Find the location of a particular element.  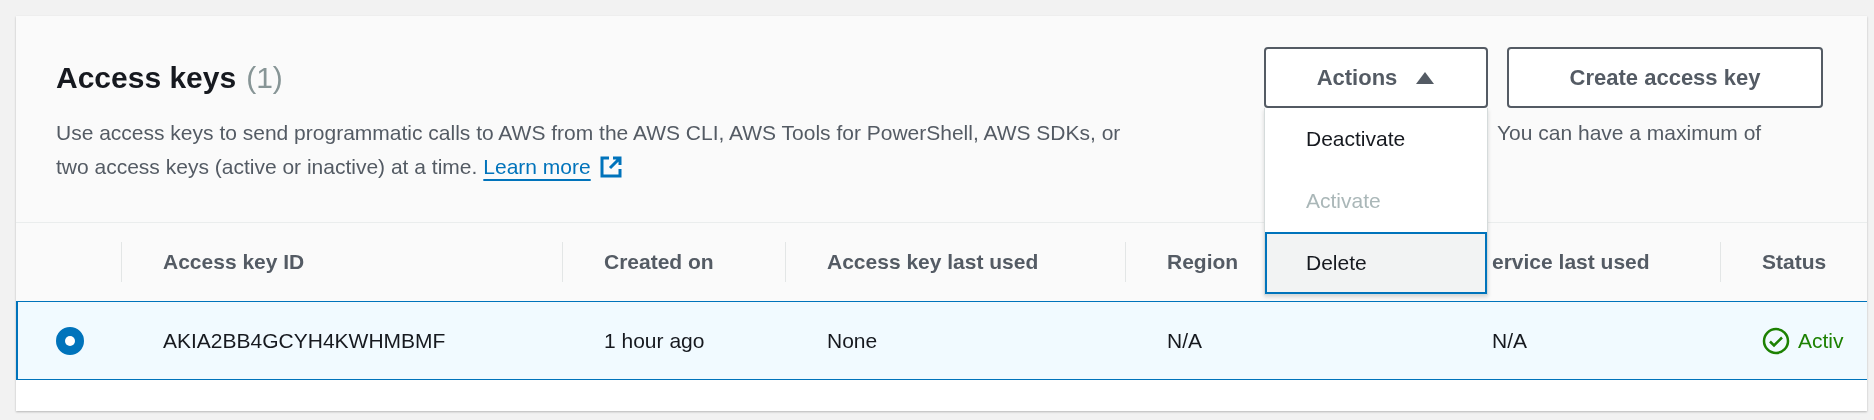

column-header: Access key last used is located at coordinates (933, 262).